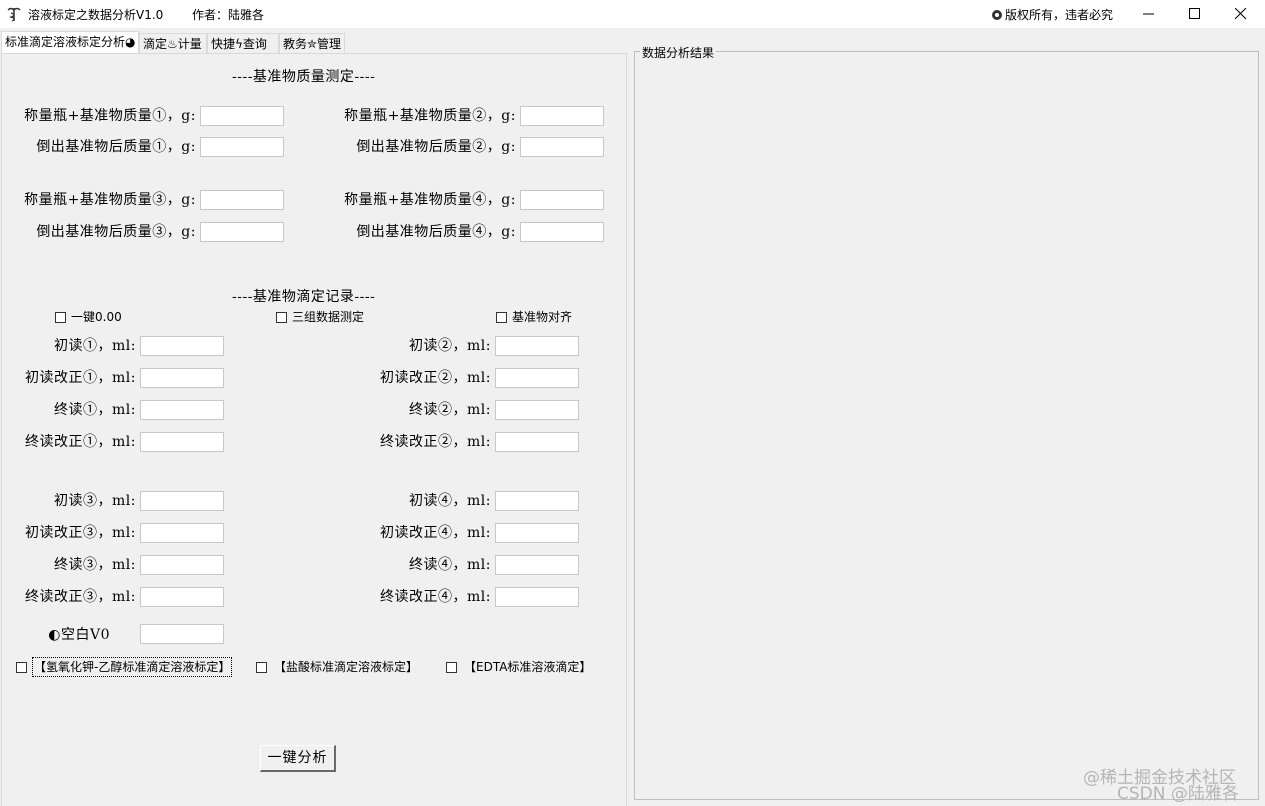 The height and width of the screenshot is (806, 1265). What do you see at coordinates (451, 667) in the screenshot?
I see `edta-checkbox` at bounding box center [451, 667].